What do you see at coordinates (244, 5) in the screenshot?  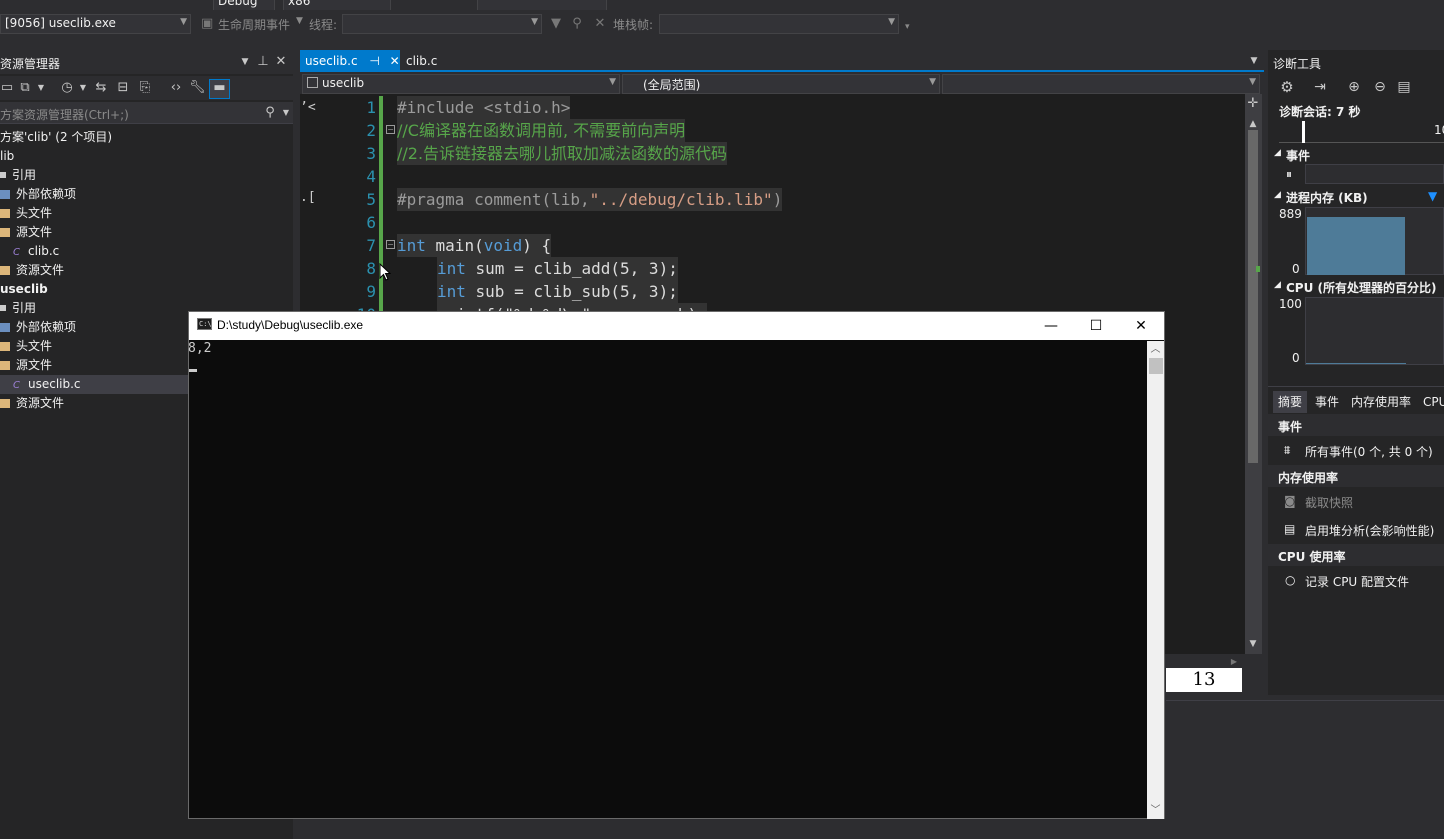 I see `config-combo: Debug` at bounding box center [244, 5].